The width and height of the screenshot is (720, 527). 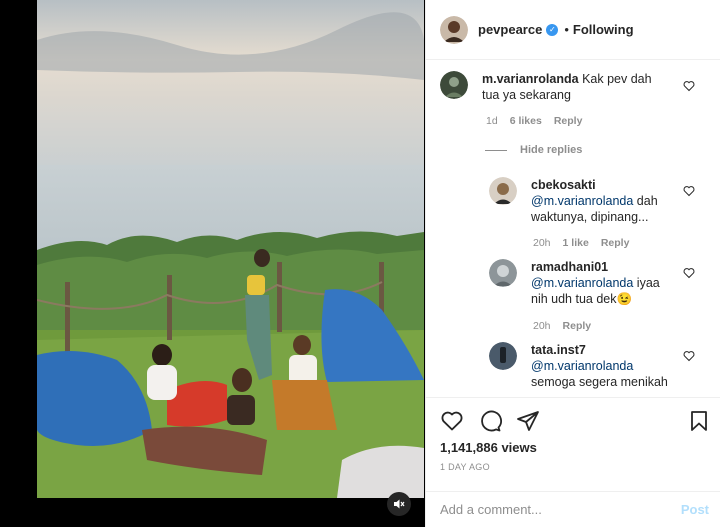 I want to click on reply-meta: 20h 1 like Reply, so click(x=581, y=243).